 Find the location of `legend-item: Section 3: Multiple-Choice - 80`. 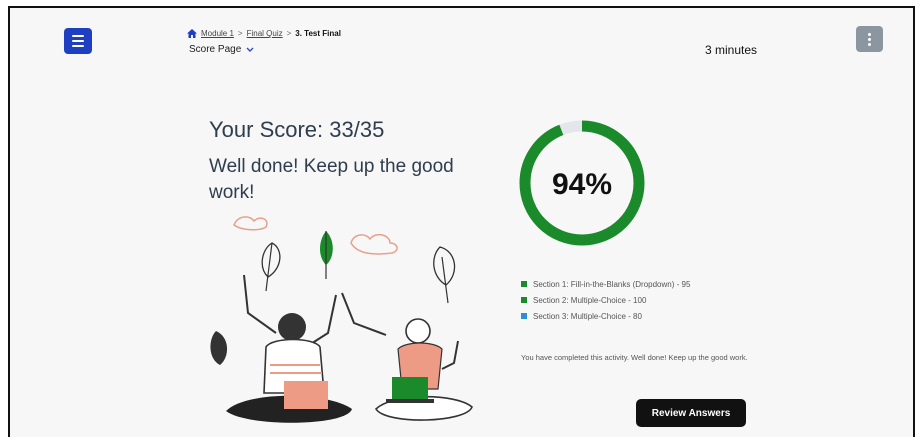

legend-item: Section 3: Multiple-Choice - 80 is located at coordinates (605, 316).